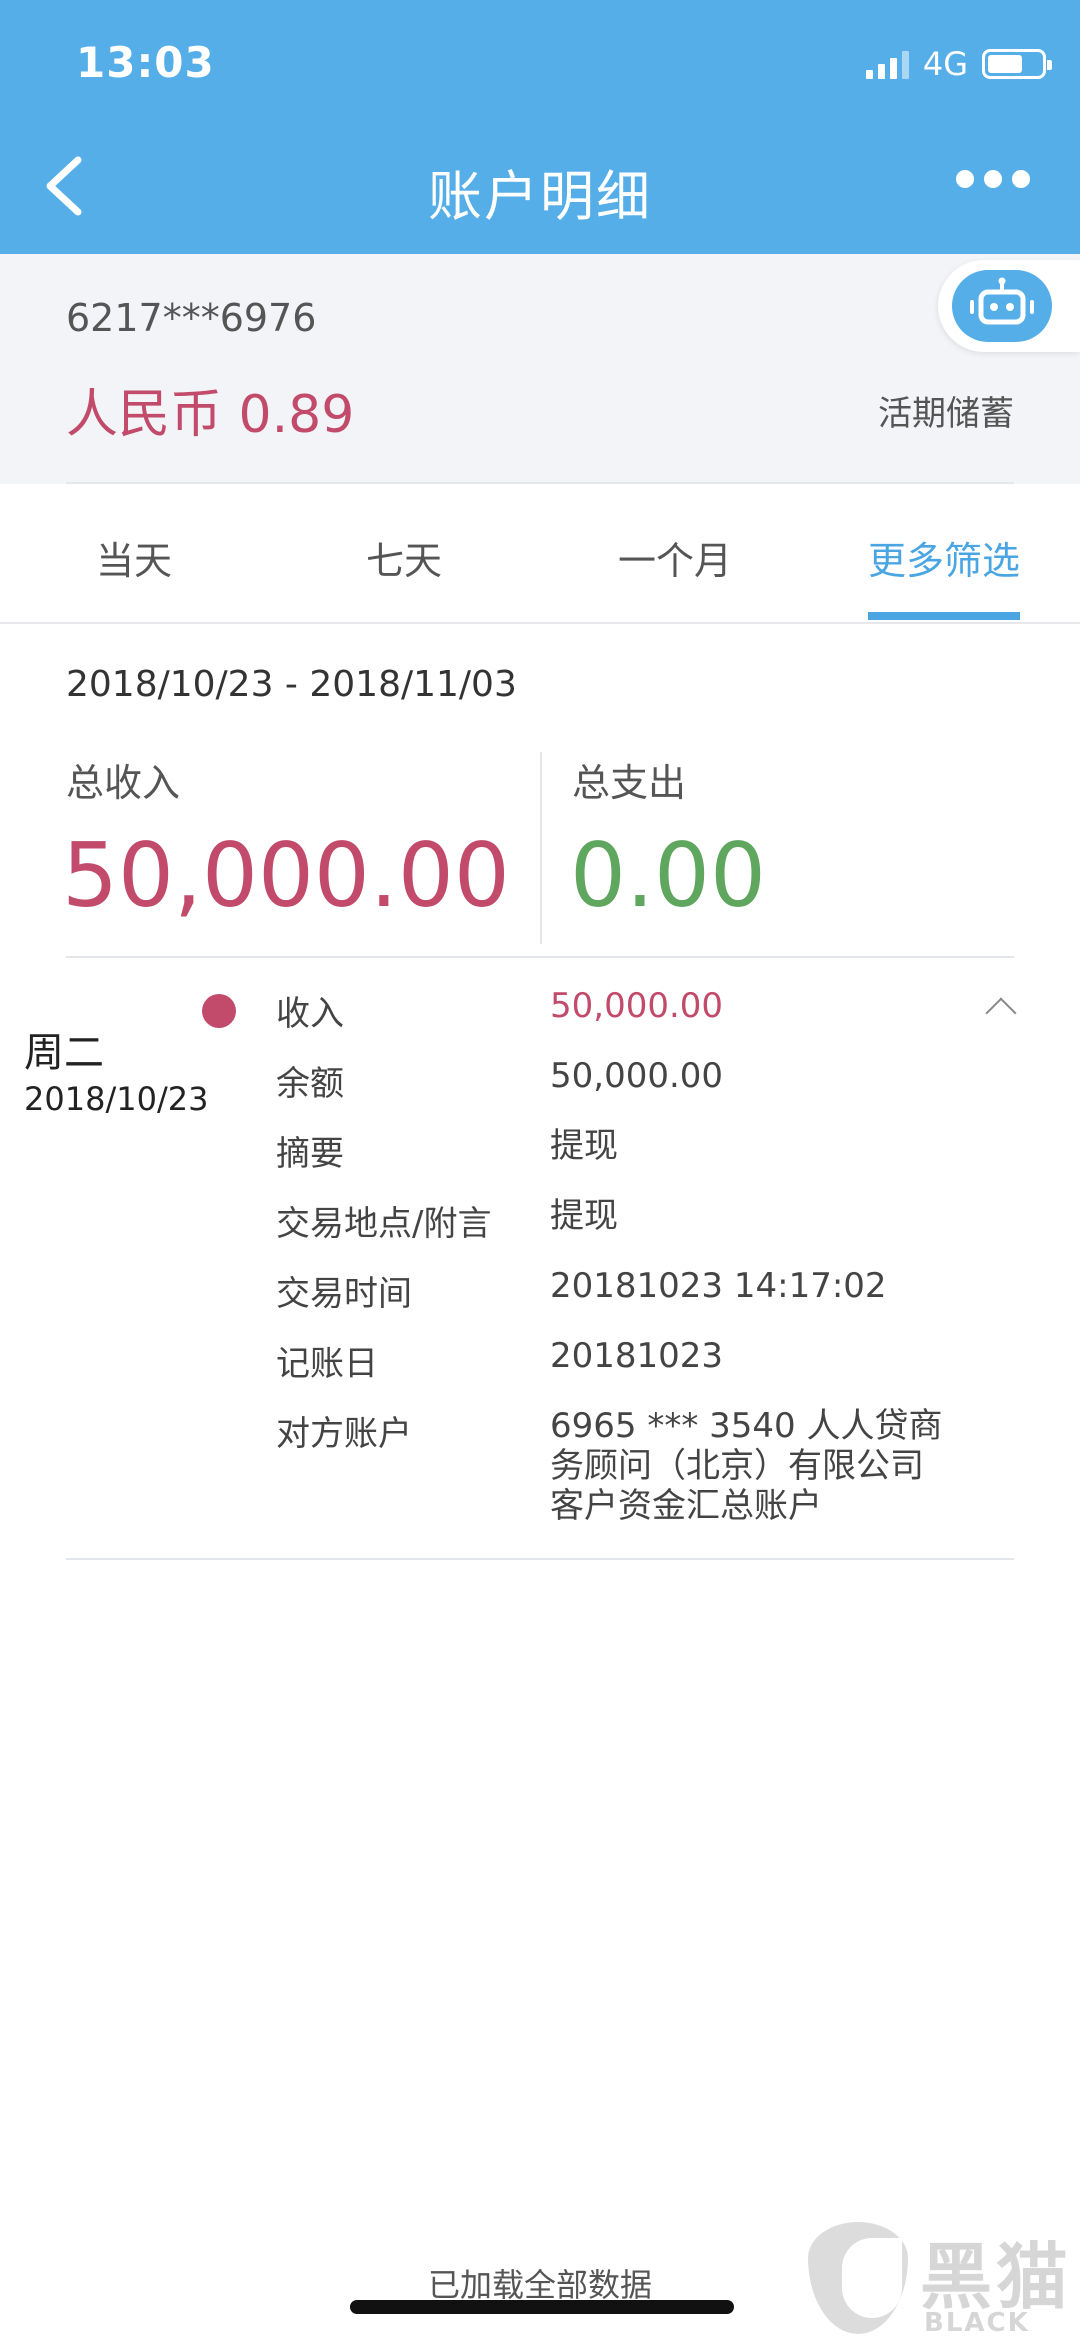 The width and height of the screenshot is (1080, 2339). What do you see at coordinates (145, 62) in the screenshot?
I see `status-time: 13:03` at bounding box center [145, 62].